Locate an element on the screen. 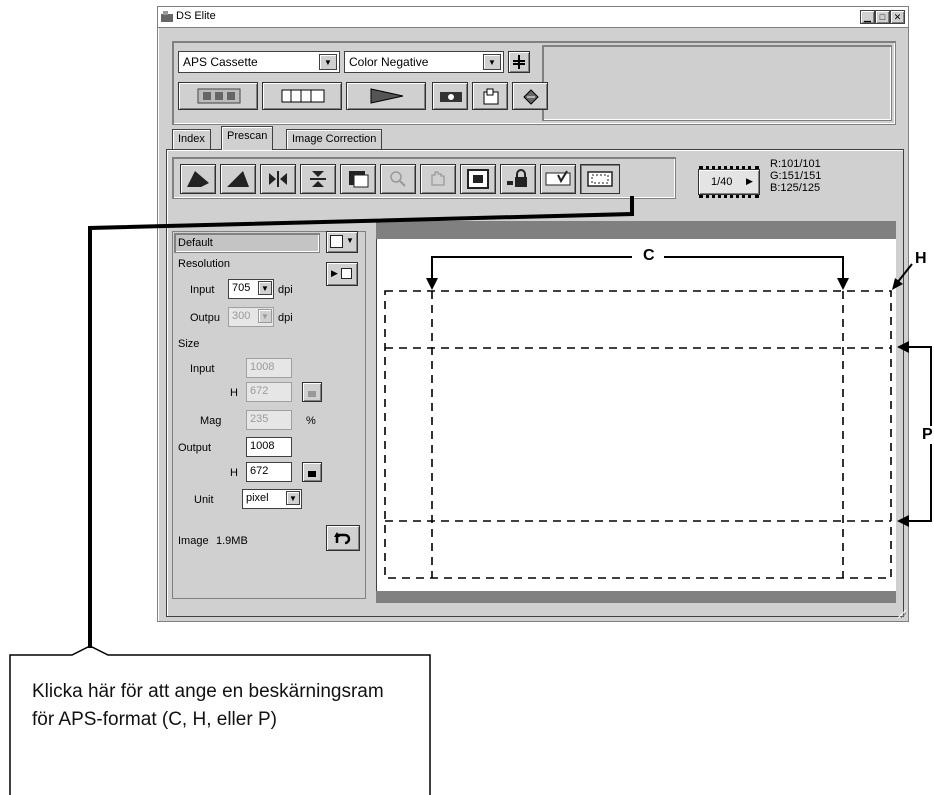 The image size is (934, 795). tab-prescan: Prescan is located at coordinates (247, 138).